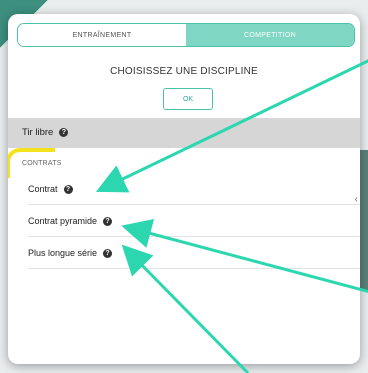 The width and height of the screenshot is (368, 373). I want to click on chevron-left-icon: ‹, so click(356, 199).